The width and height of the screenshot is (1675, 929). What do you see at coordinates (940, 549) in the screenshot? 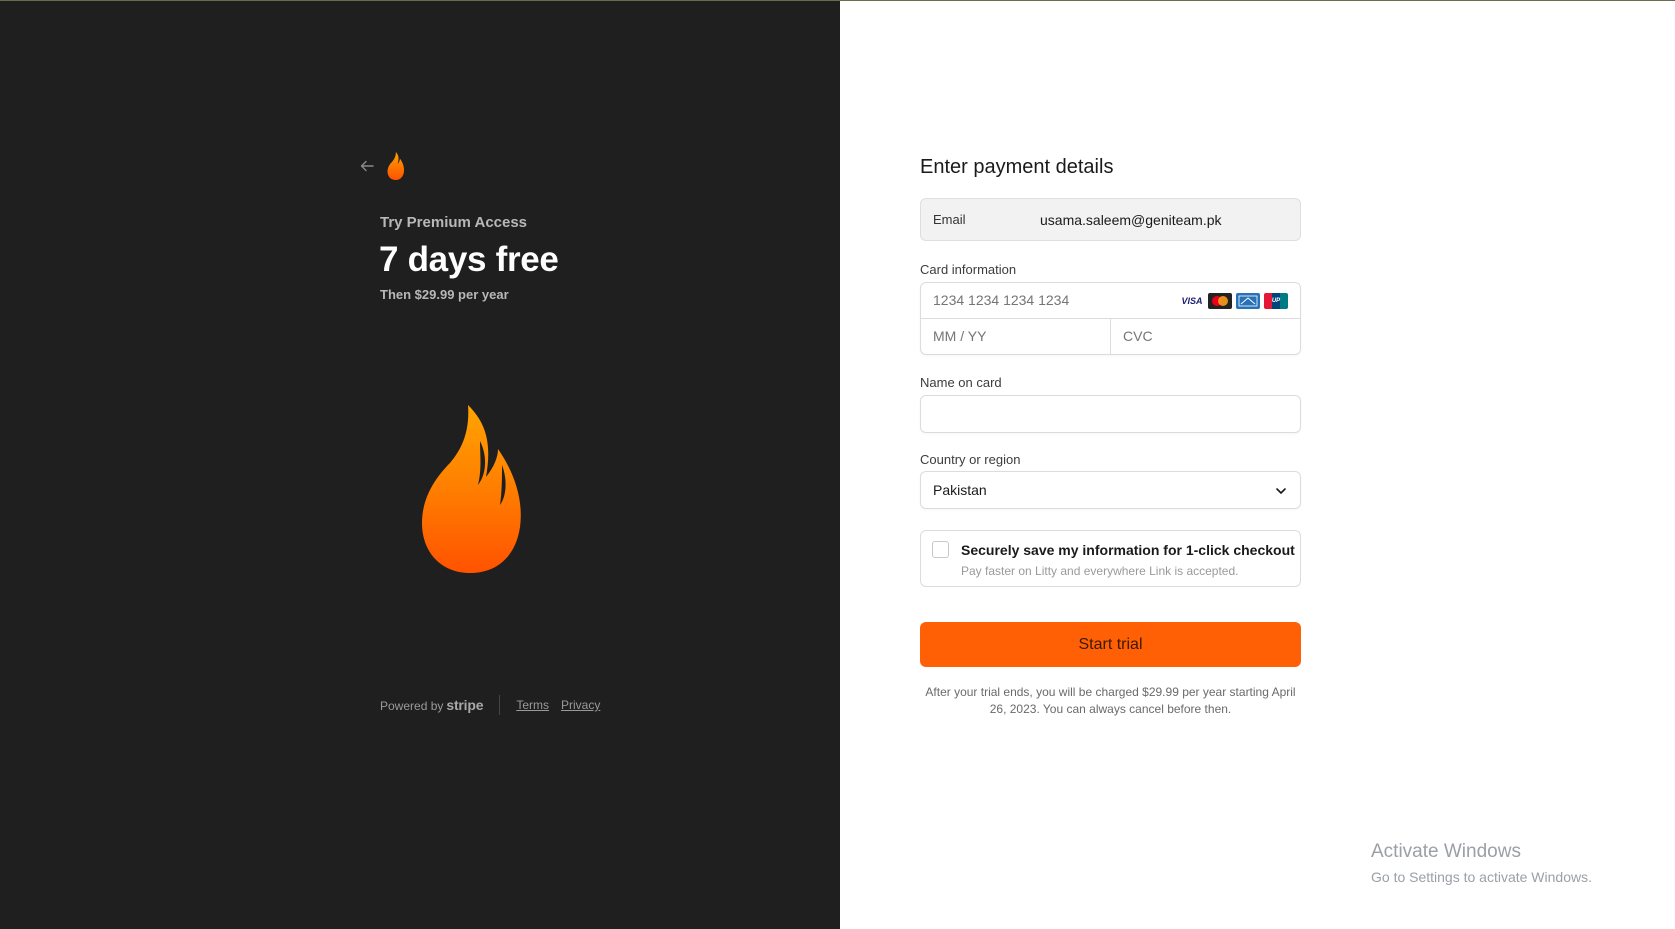
I see `save-info-checkbox` at bounding box center [940, 549].